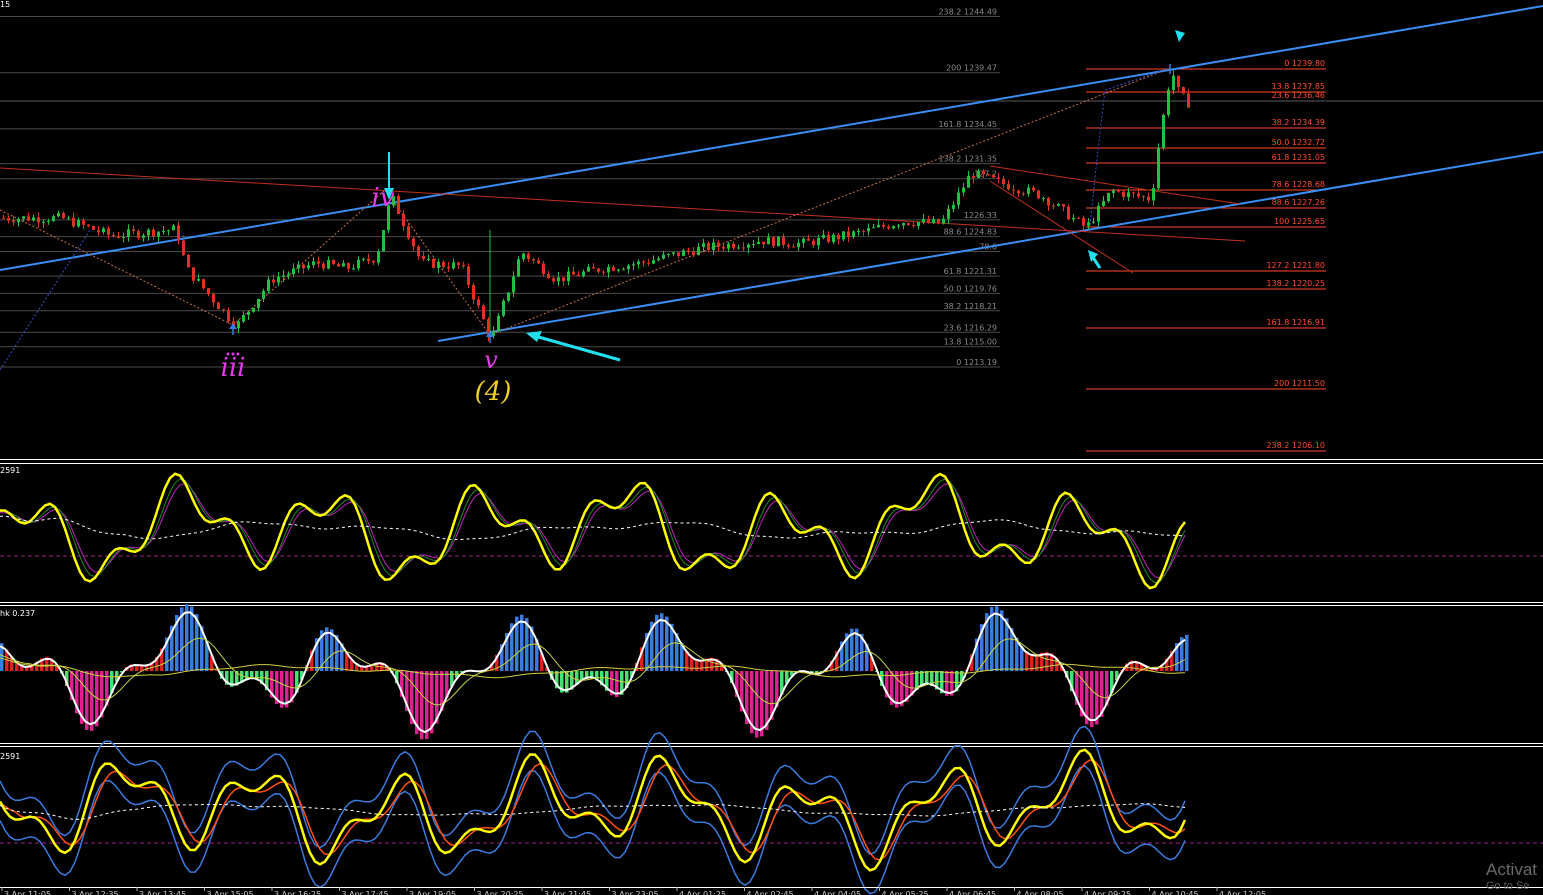  I want to click on activation-watermark-title: Activat, so click(1512, 869).